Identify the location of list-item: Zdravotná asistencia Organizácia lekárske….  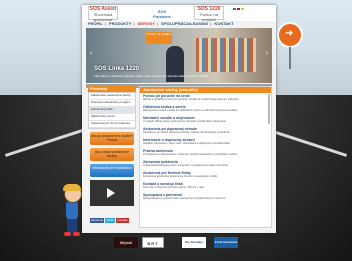
(205, 164).